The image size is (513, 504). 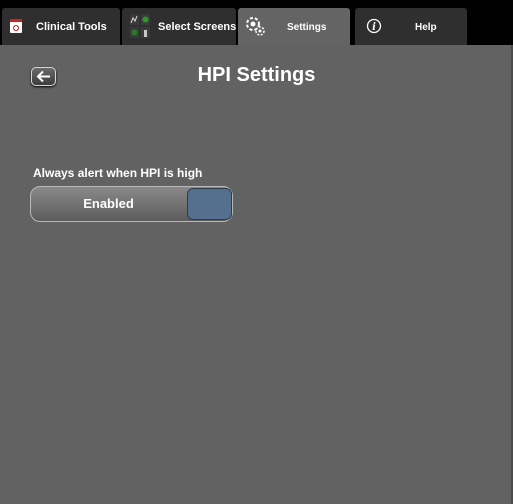 I want to click on setting-label: Always alert when HPI is high, so click(x=118, y=173).